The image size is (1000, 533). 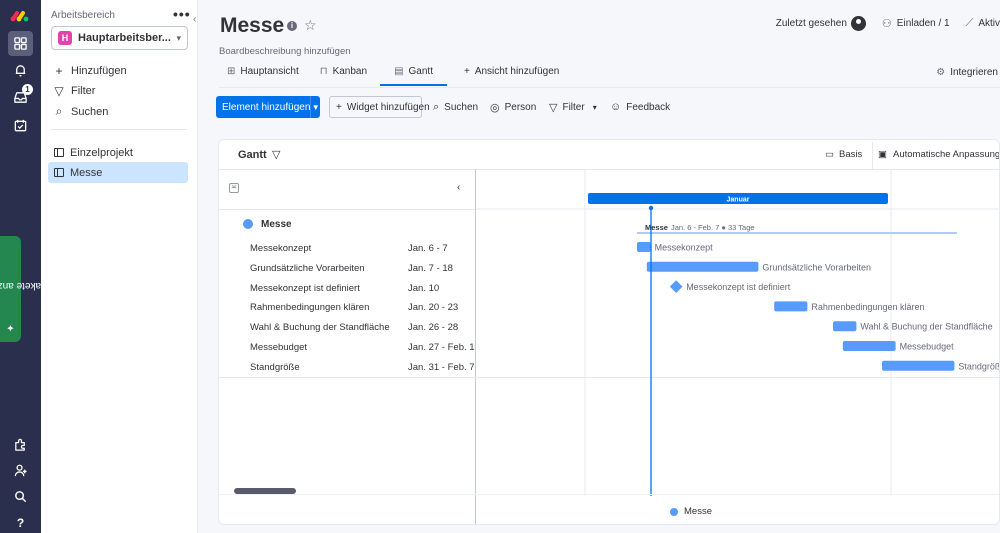 I want to click on search-button: ⌕ Suchen, so click(x=455, y=107).